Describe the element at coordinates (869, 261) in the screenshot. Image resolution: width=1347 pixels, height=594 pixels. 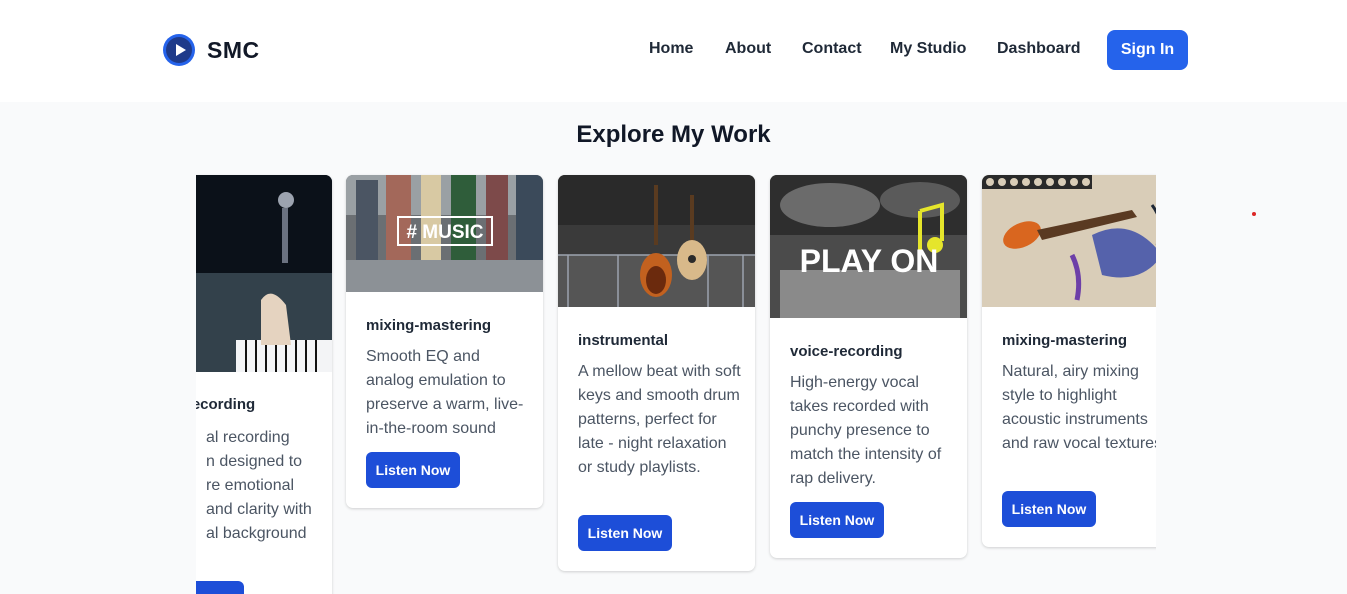
I see `card-image-label: PLAY ON` at that location.